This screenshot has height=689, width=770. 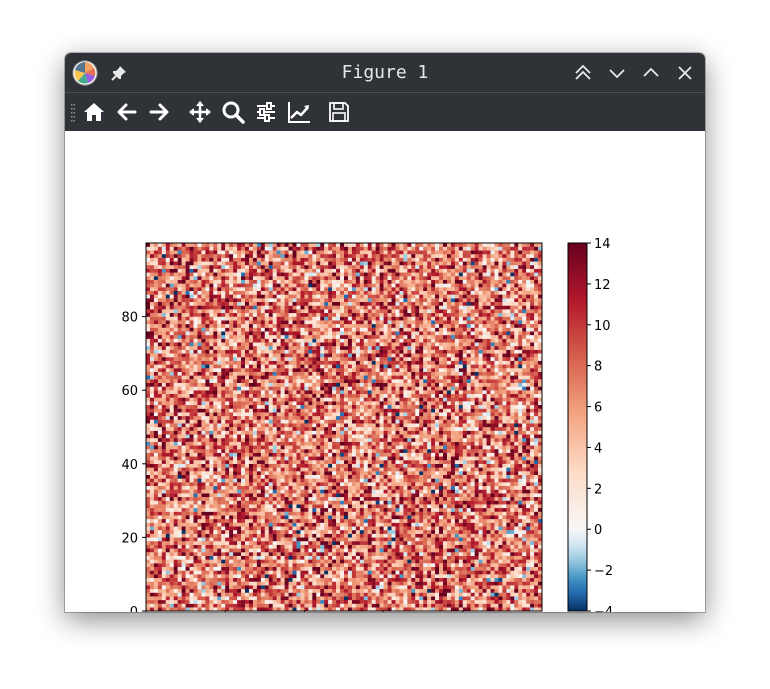 I want to click on save-icon, so click(x=339, y=112).